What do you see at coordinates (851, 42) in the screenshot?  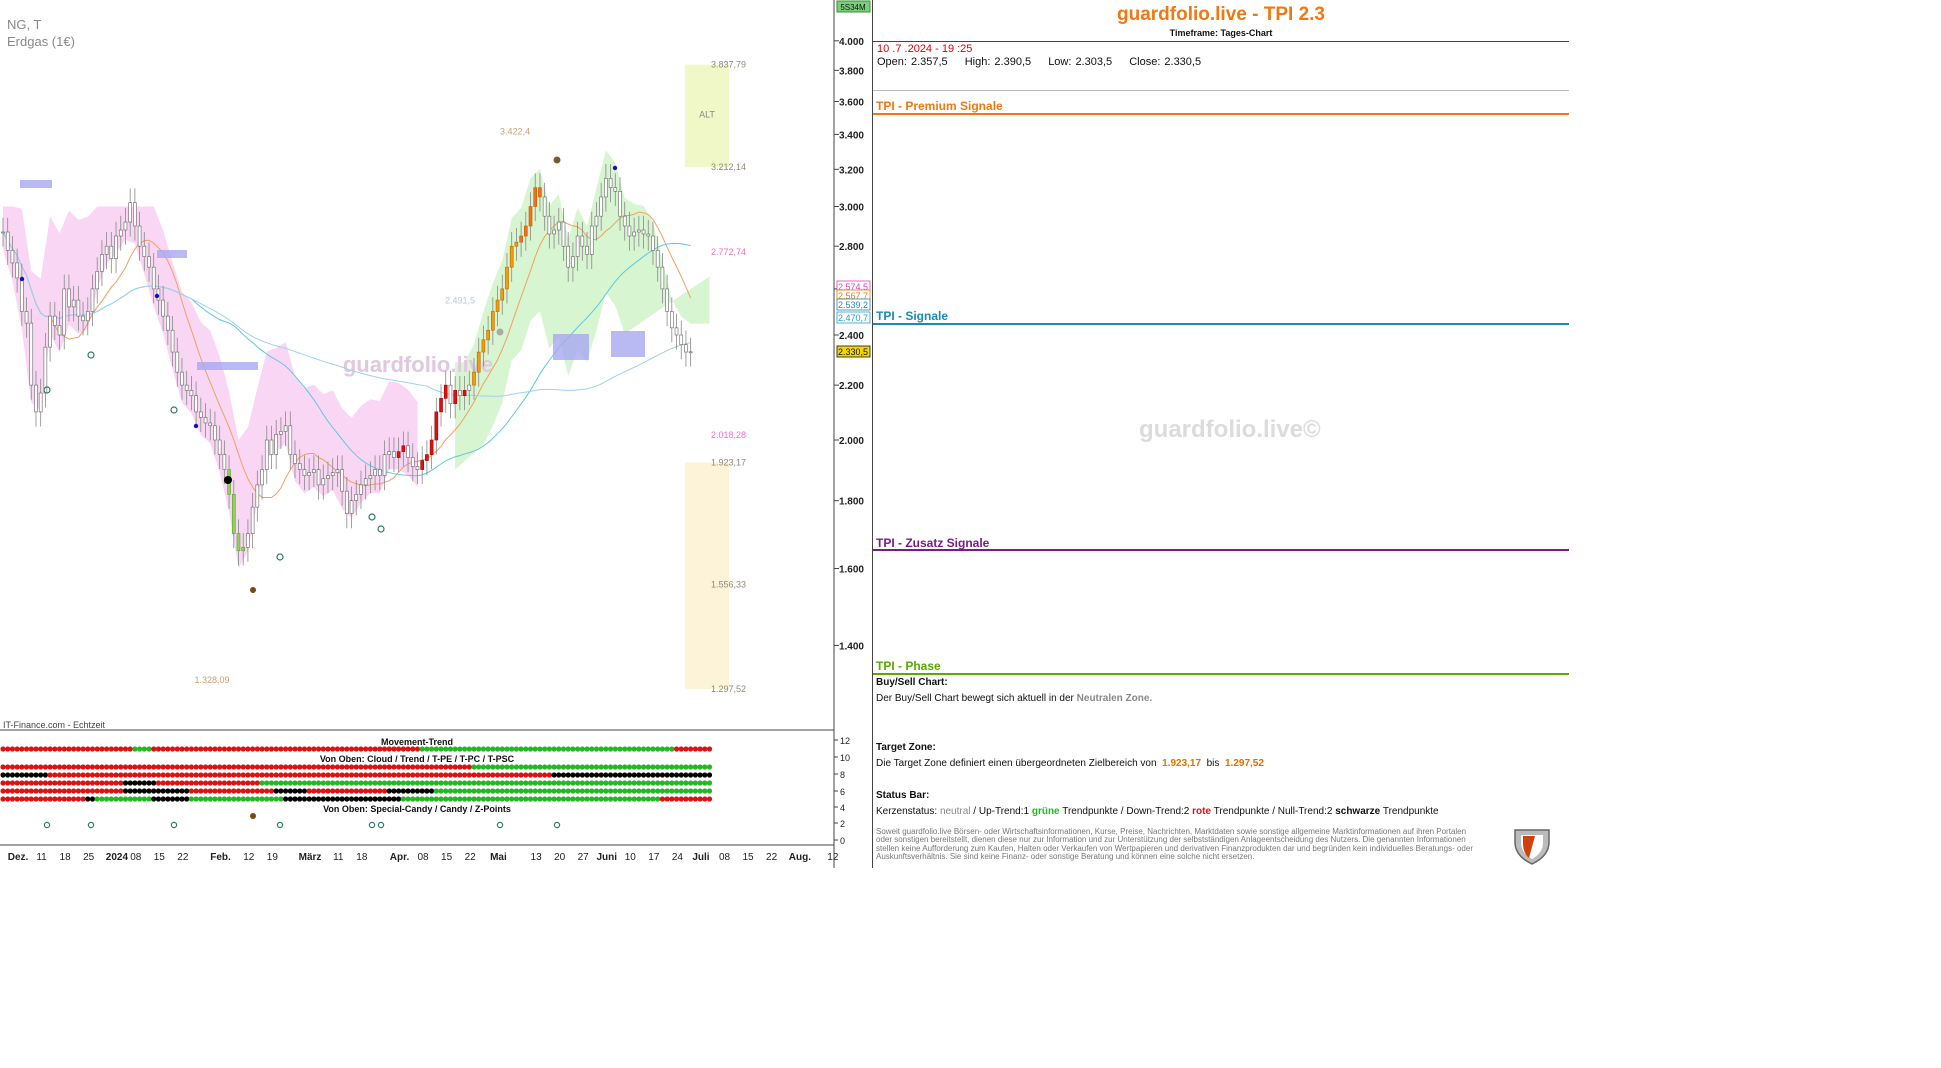 I see `y-tick-label: 4.000` at bounding box center [851, 42].